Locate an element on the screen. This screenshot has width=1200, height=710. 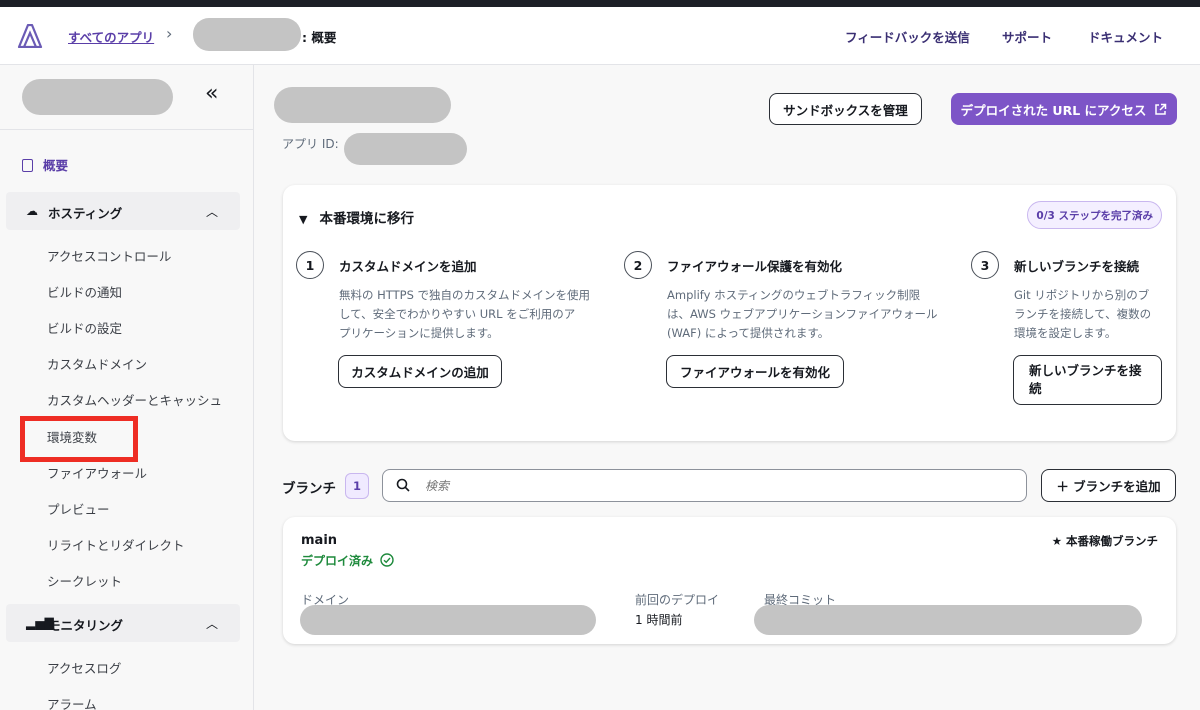
sidebar-item-custom-headers: カスタムヘッダーとキャッシュ is located at coordinates (134, 399).